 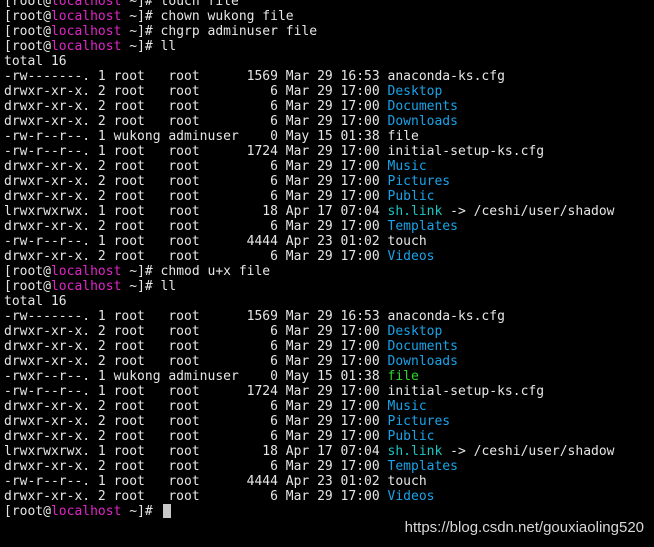 I want to click on watermark: https://blog.csdn.net/gouxiaoling520, so click(x=524, y=527).